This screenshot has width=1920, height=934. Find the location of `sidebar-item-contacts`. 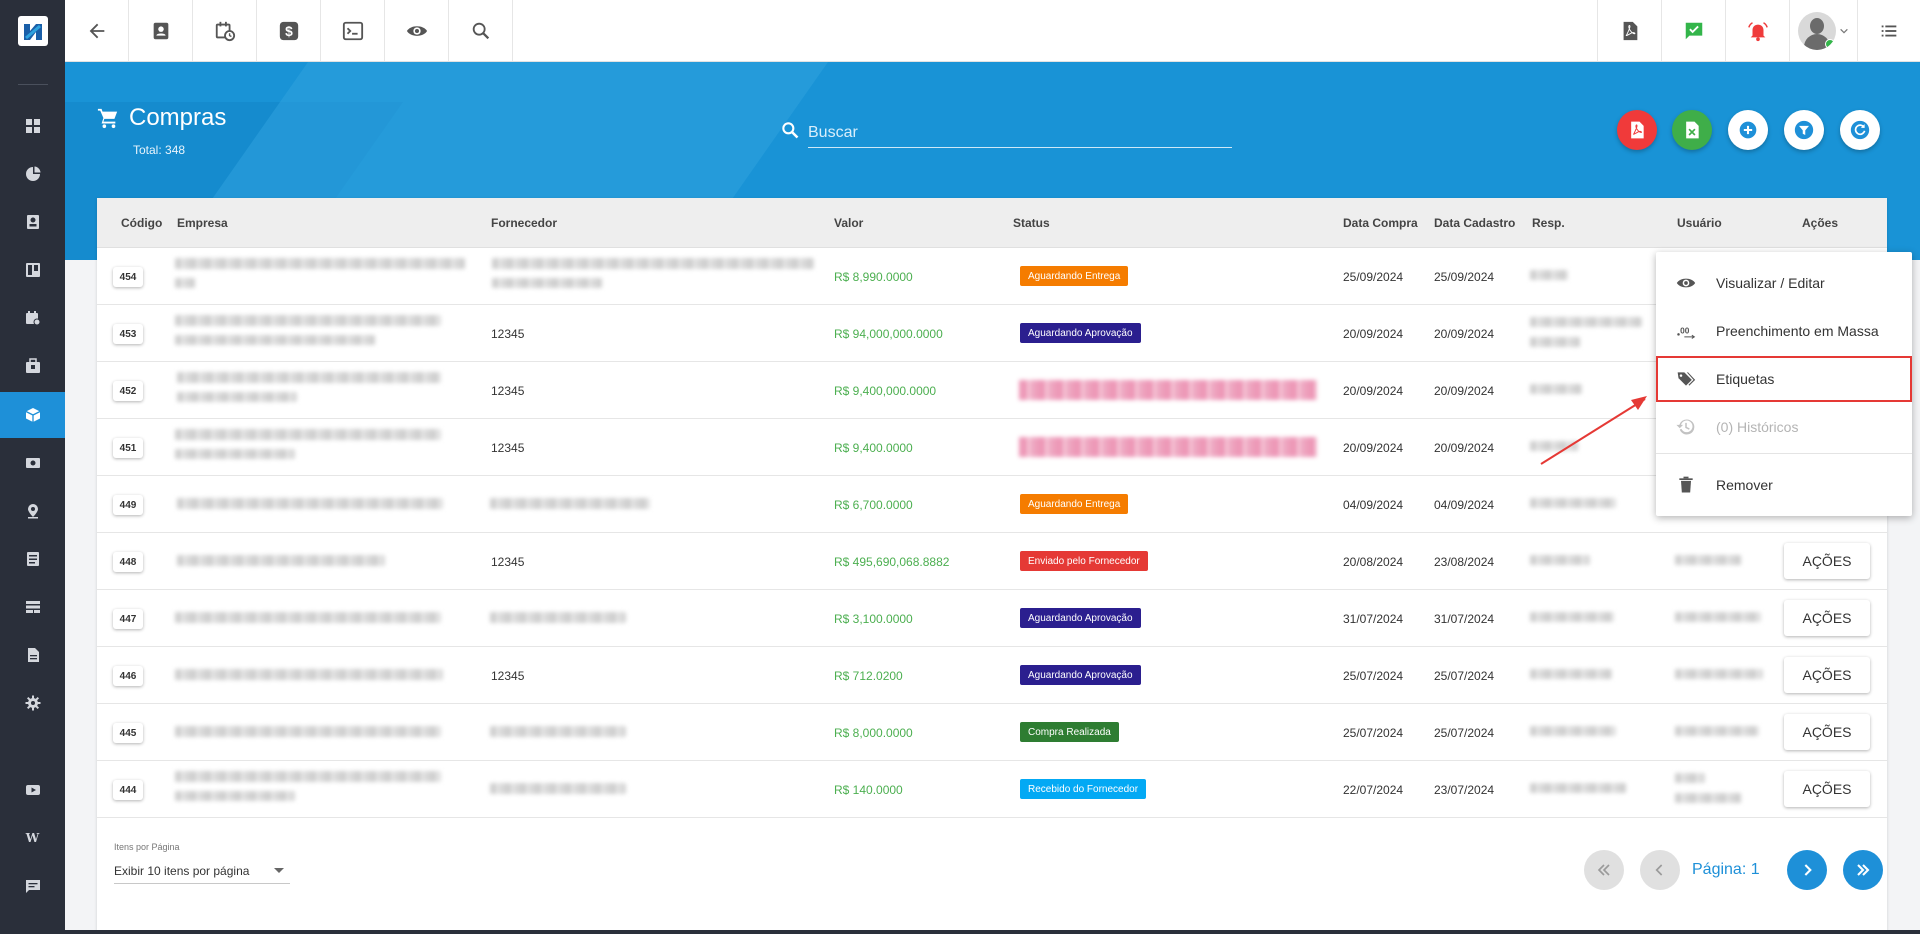

sidebar-item-contacts is located at coordinates (32, 222).